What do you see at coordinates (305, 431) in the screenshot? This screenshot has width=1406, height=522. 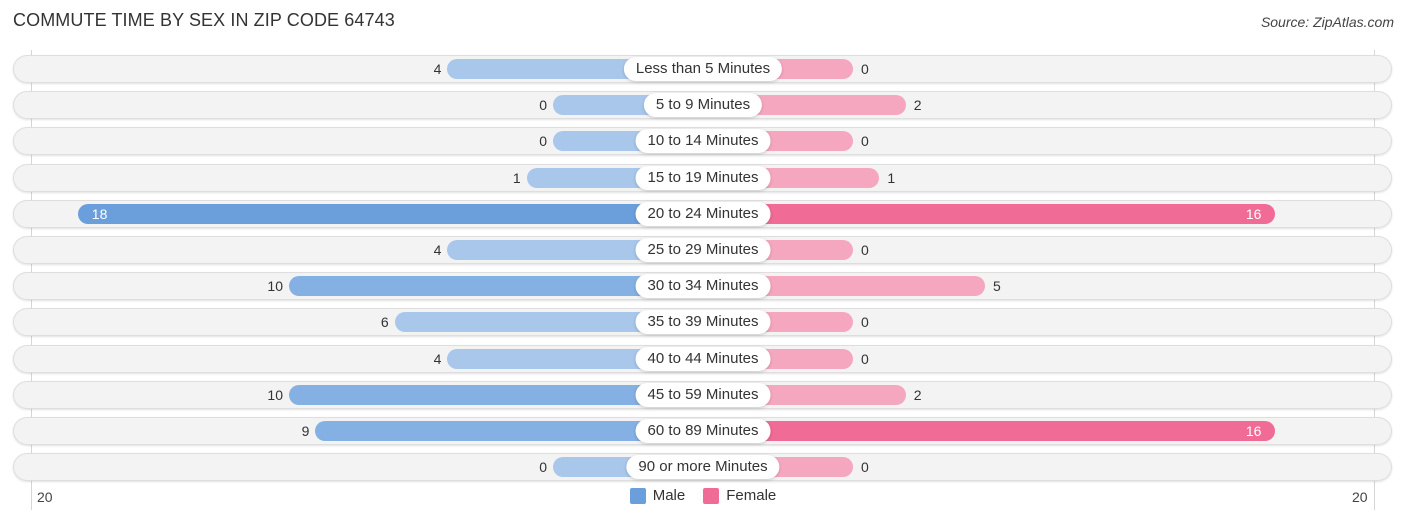 I see `male-value-label: 9` at bounding box center [305, 431].